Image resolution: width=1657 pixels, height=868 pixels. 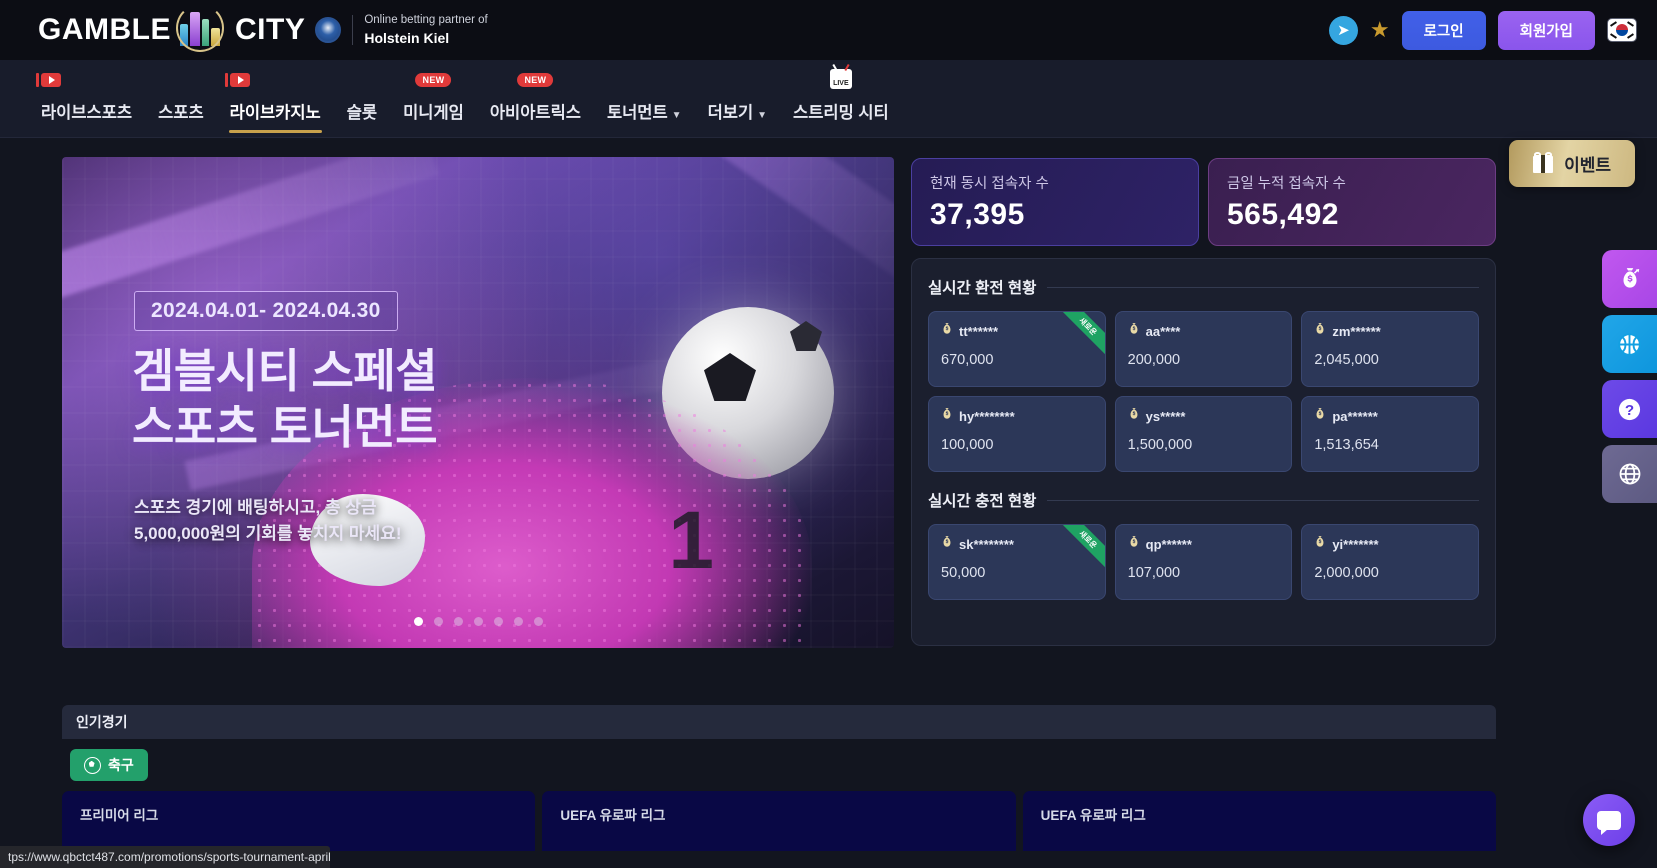 What do you see at coordinates (1017, 544) in the screenshot?
I see `user-row: sk********` at bounding box center [1017, 544].